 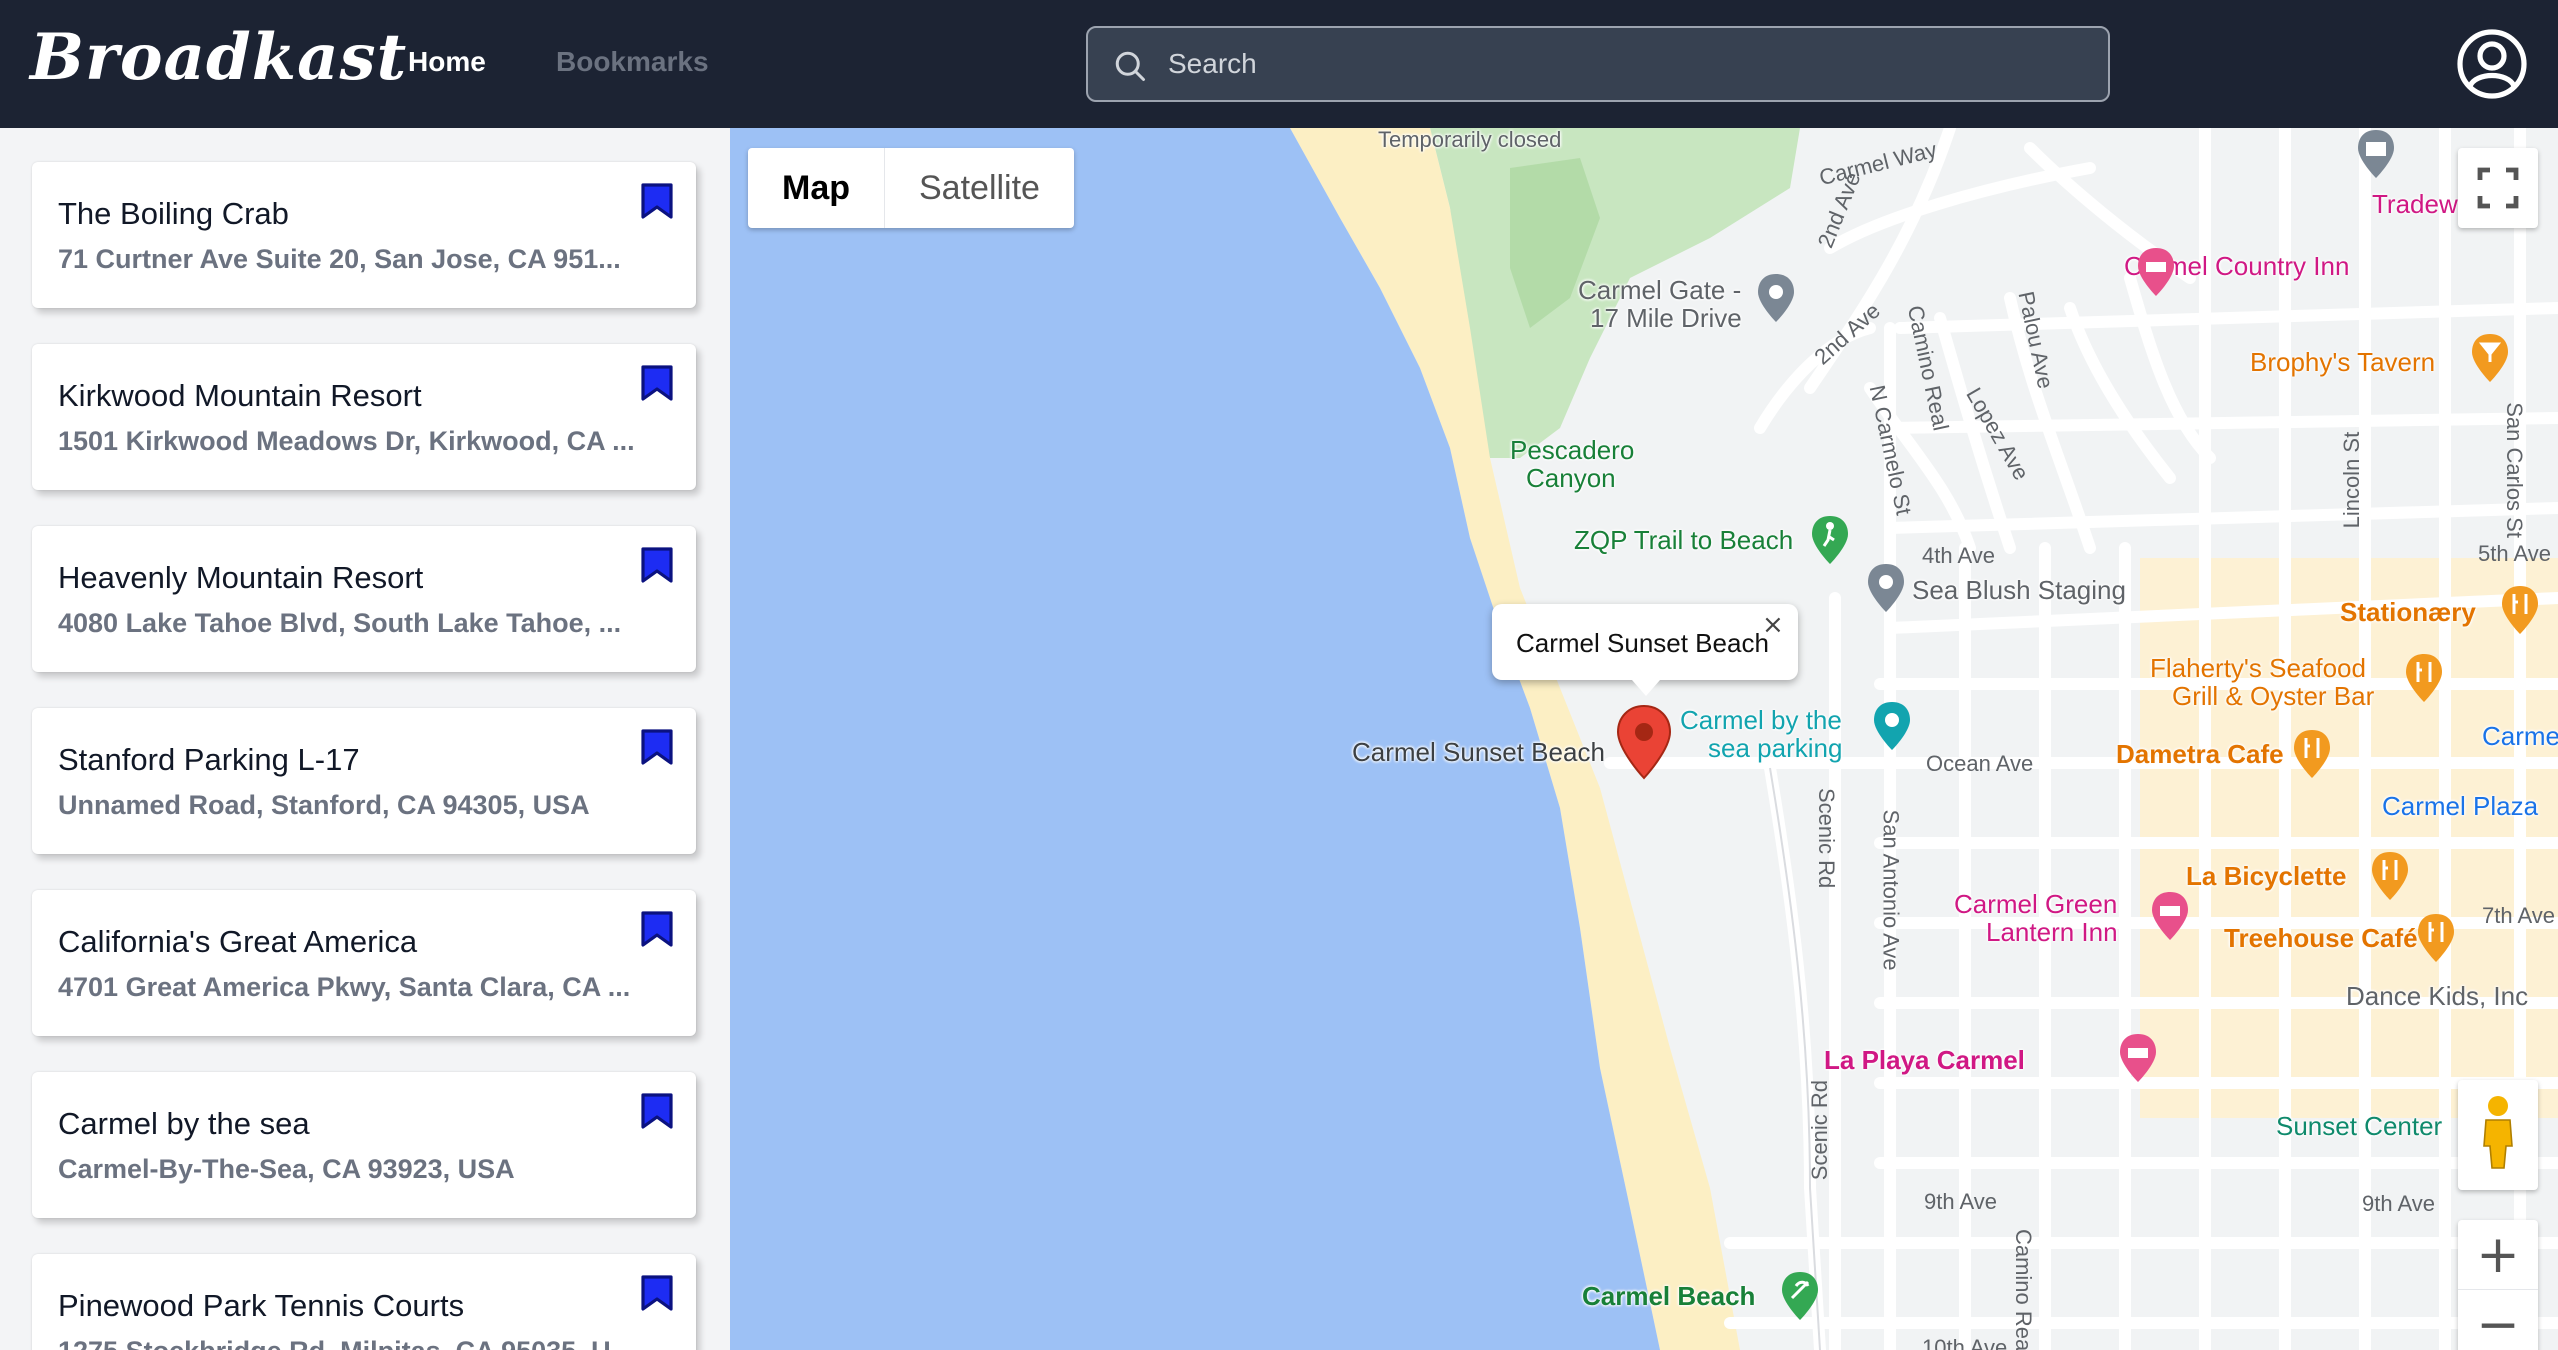 I want to click on search-input, so click(x=1628, y=64).